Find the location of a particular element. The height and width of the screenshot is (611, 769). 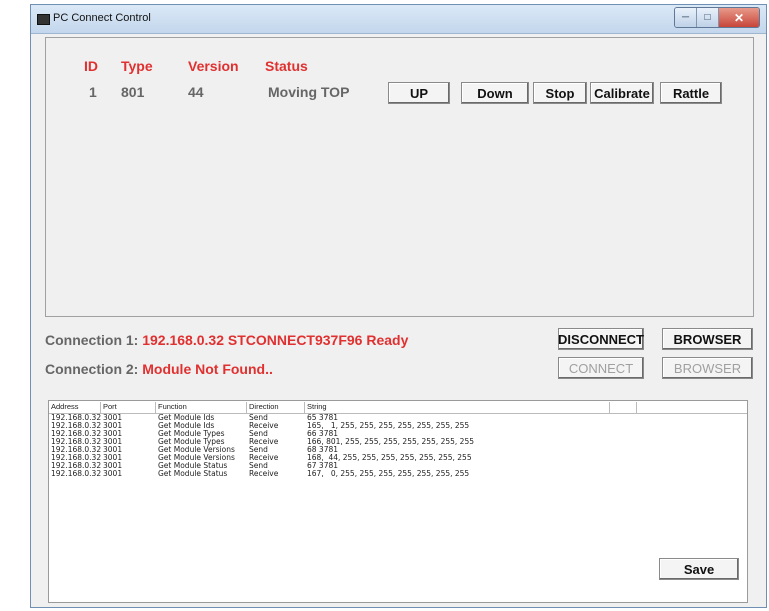

app-icon is located at coordinates (43, 19).